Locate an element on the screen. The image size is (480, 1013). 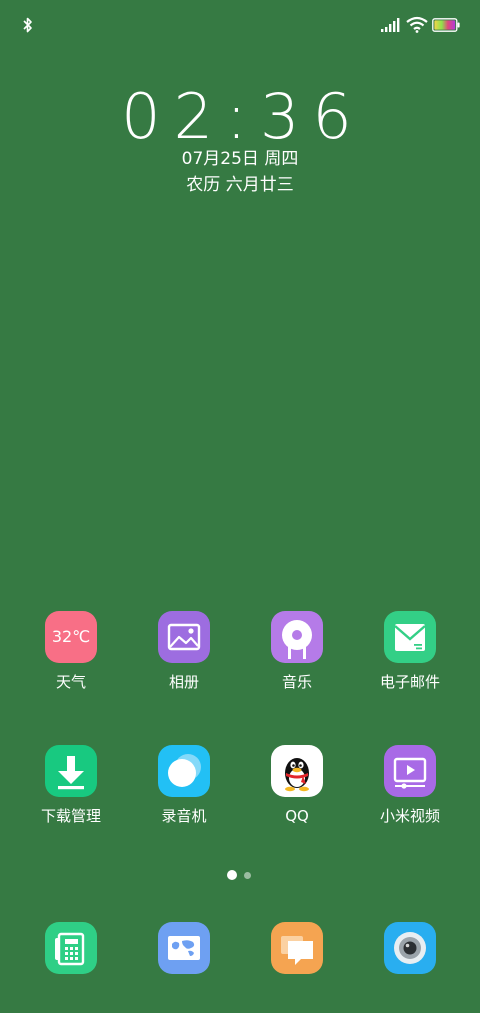
dock-phone is located at coordinates (71, 948).